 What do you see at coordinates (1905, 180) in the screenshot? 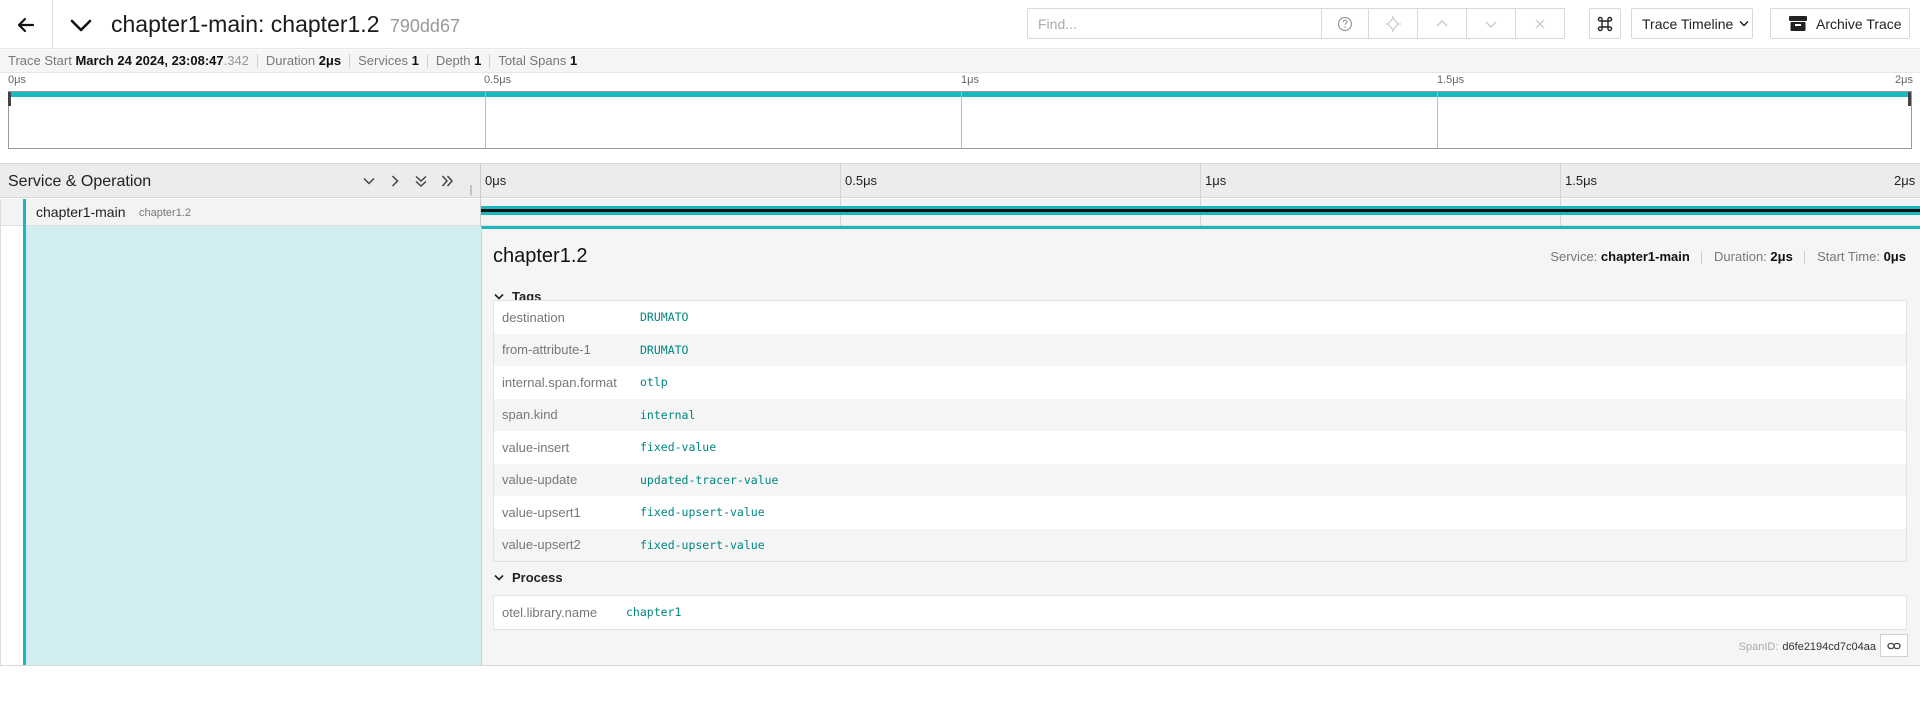
I see `timeline-tick: 2μs` at bounding box center [1905, 180].